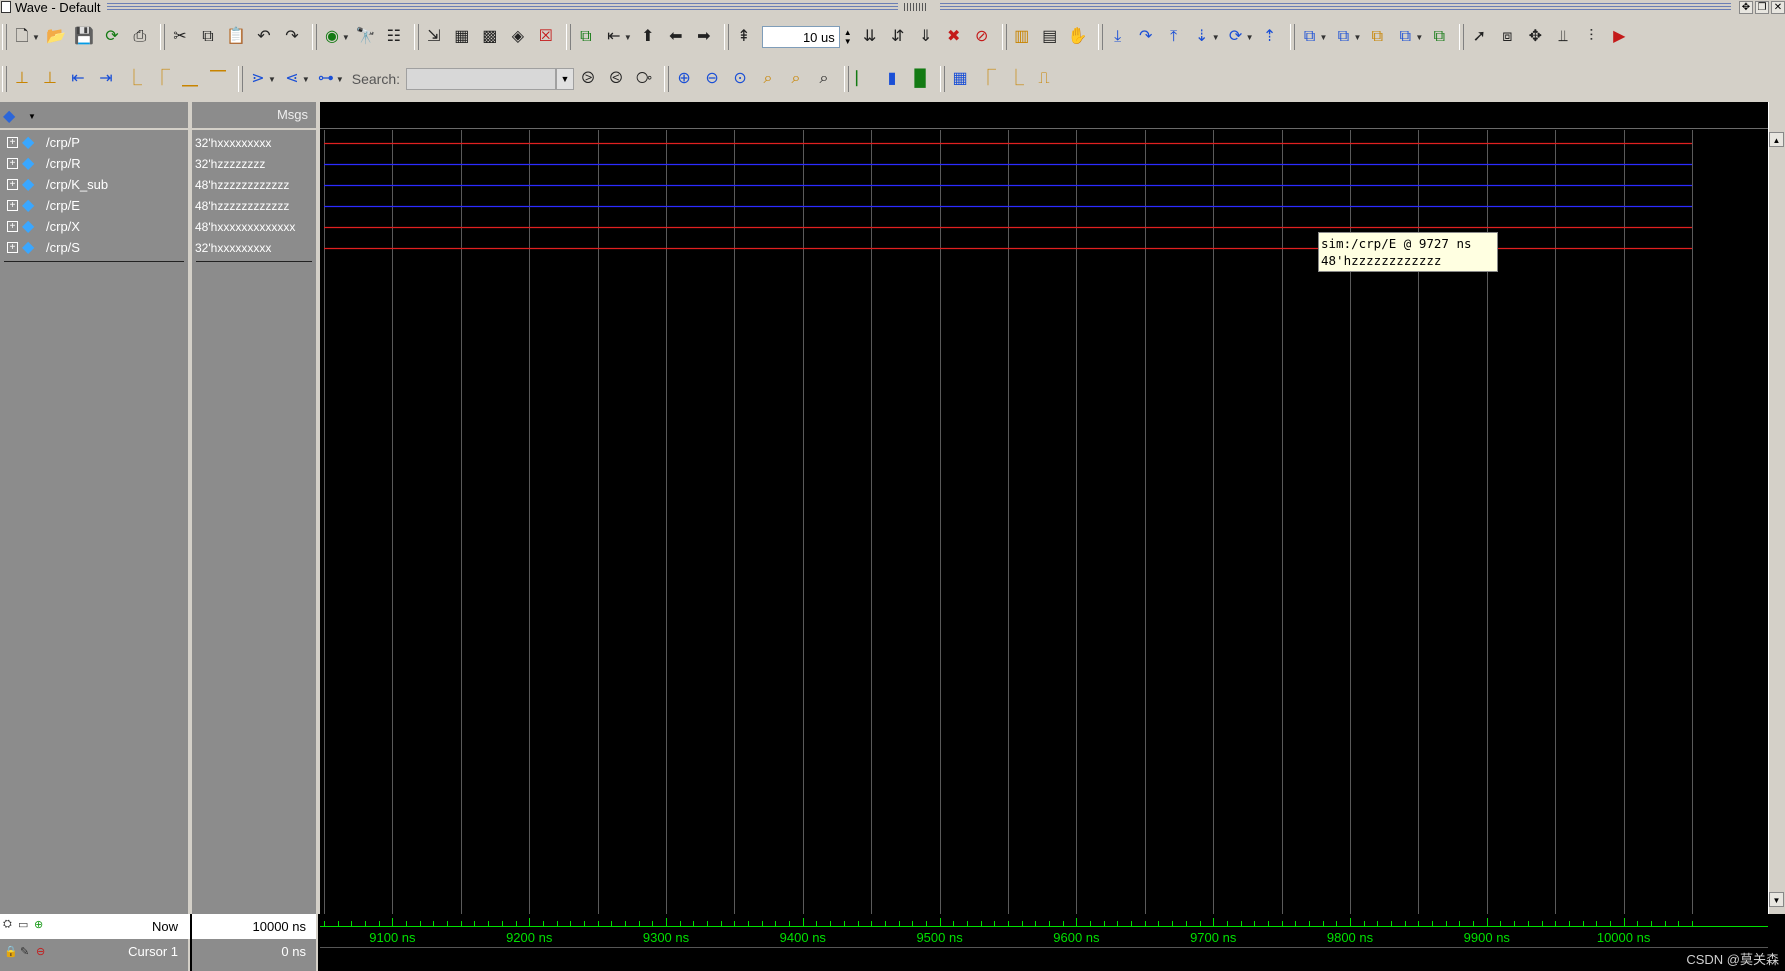 The height and width of the screenshot is (971, 1785). Describe the element at coordinates (264, 37) in the screenshot. I see `undo-icon: ↶` at that location.